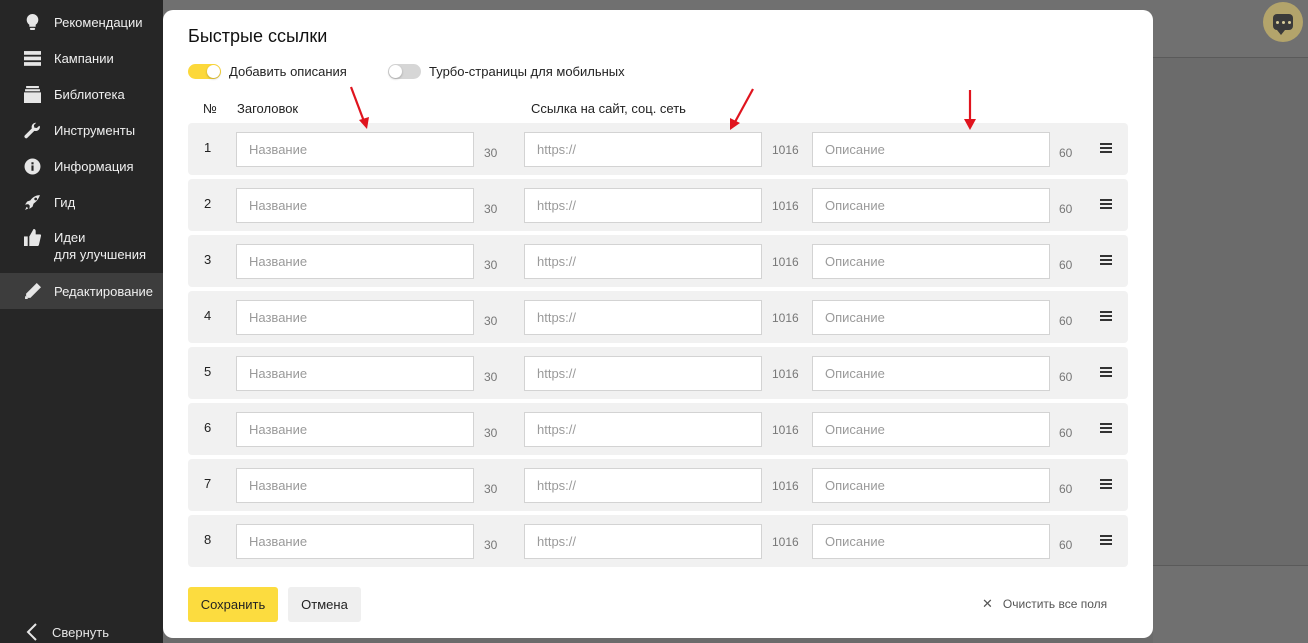 This screenshot has width=1308, height=643. I want to click on chat-button, so click(1283, 22).